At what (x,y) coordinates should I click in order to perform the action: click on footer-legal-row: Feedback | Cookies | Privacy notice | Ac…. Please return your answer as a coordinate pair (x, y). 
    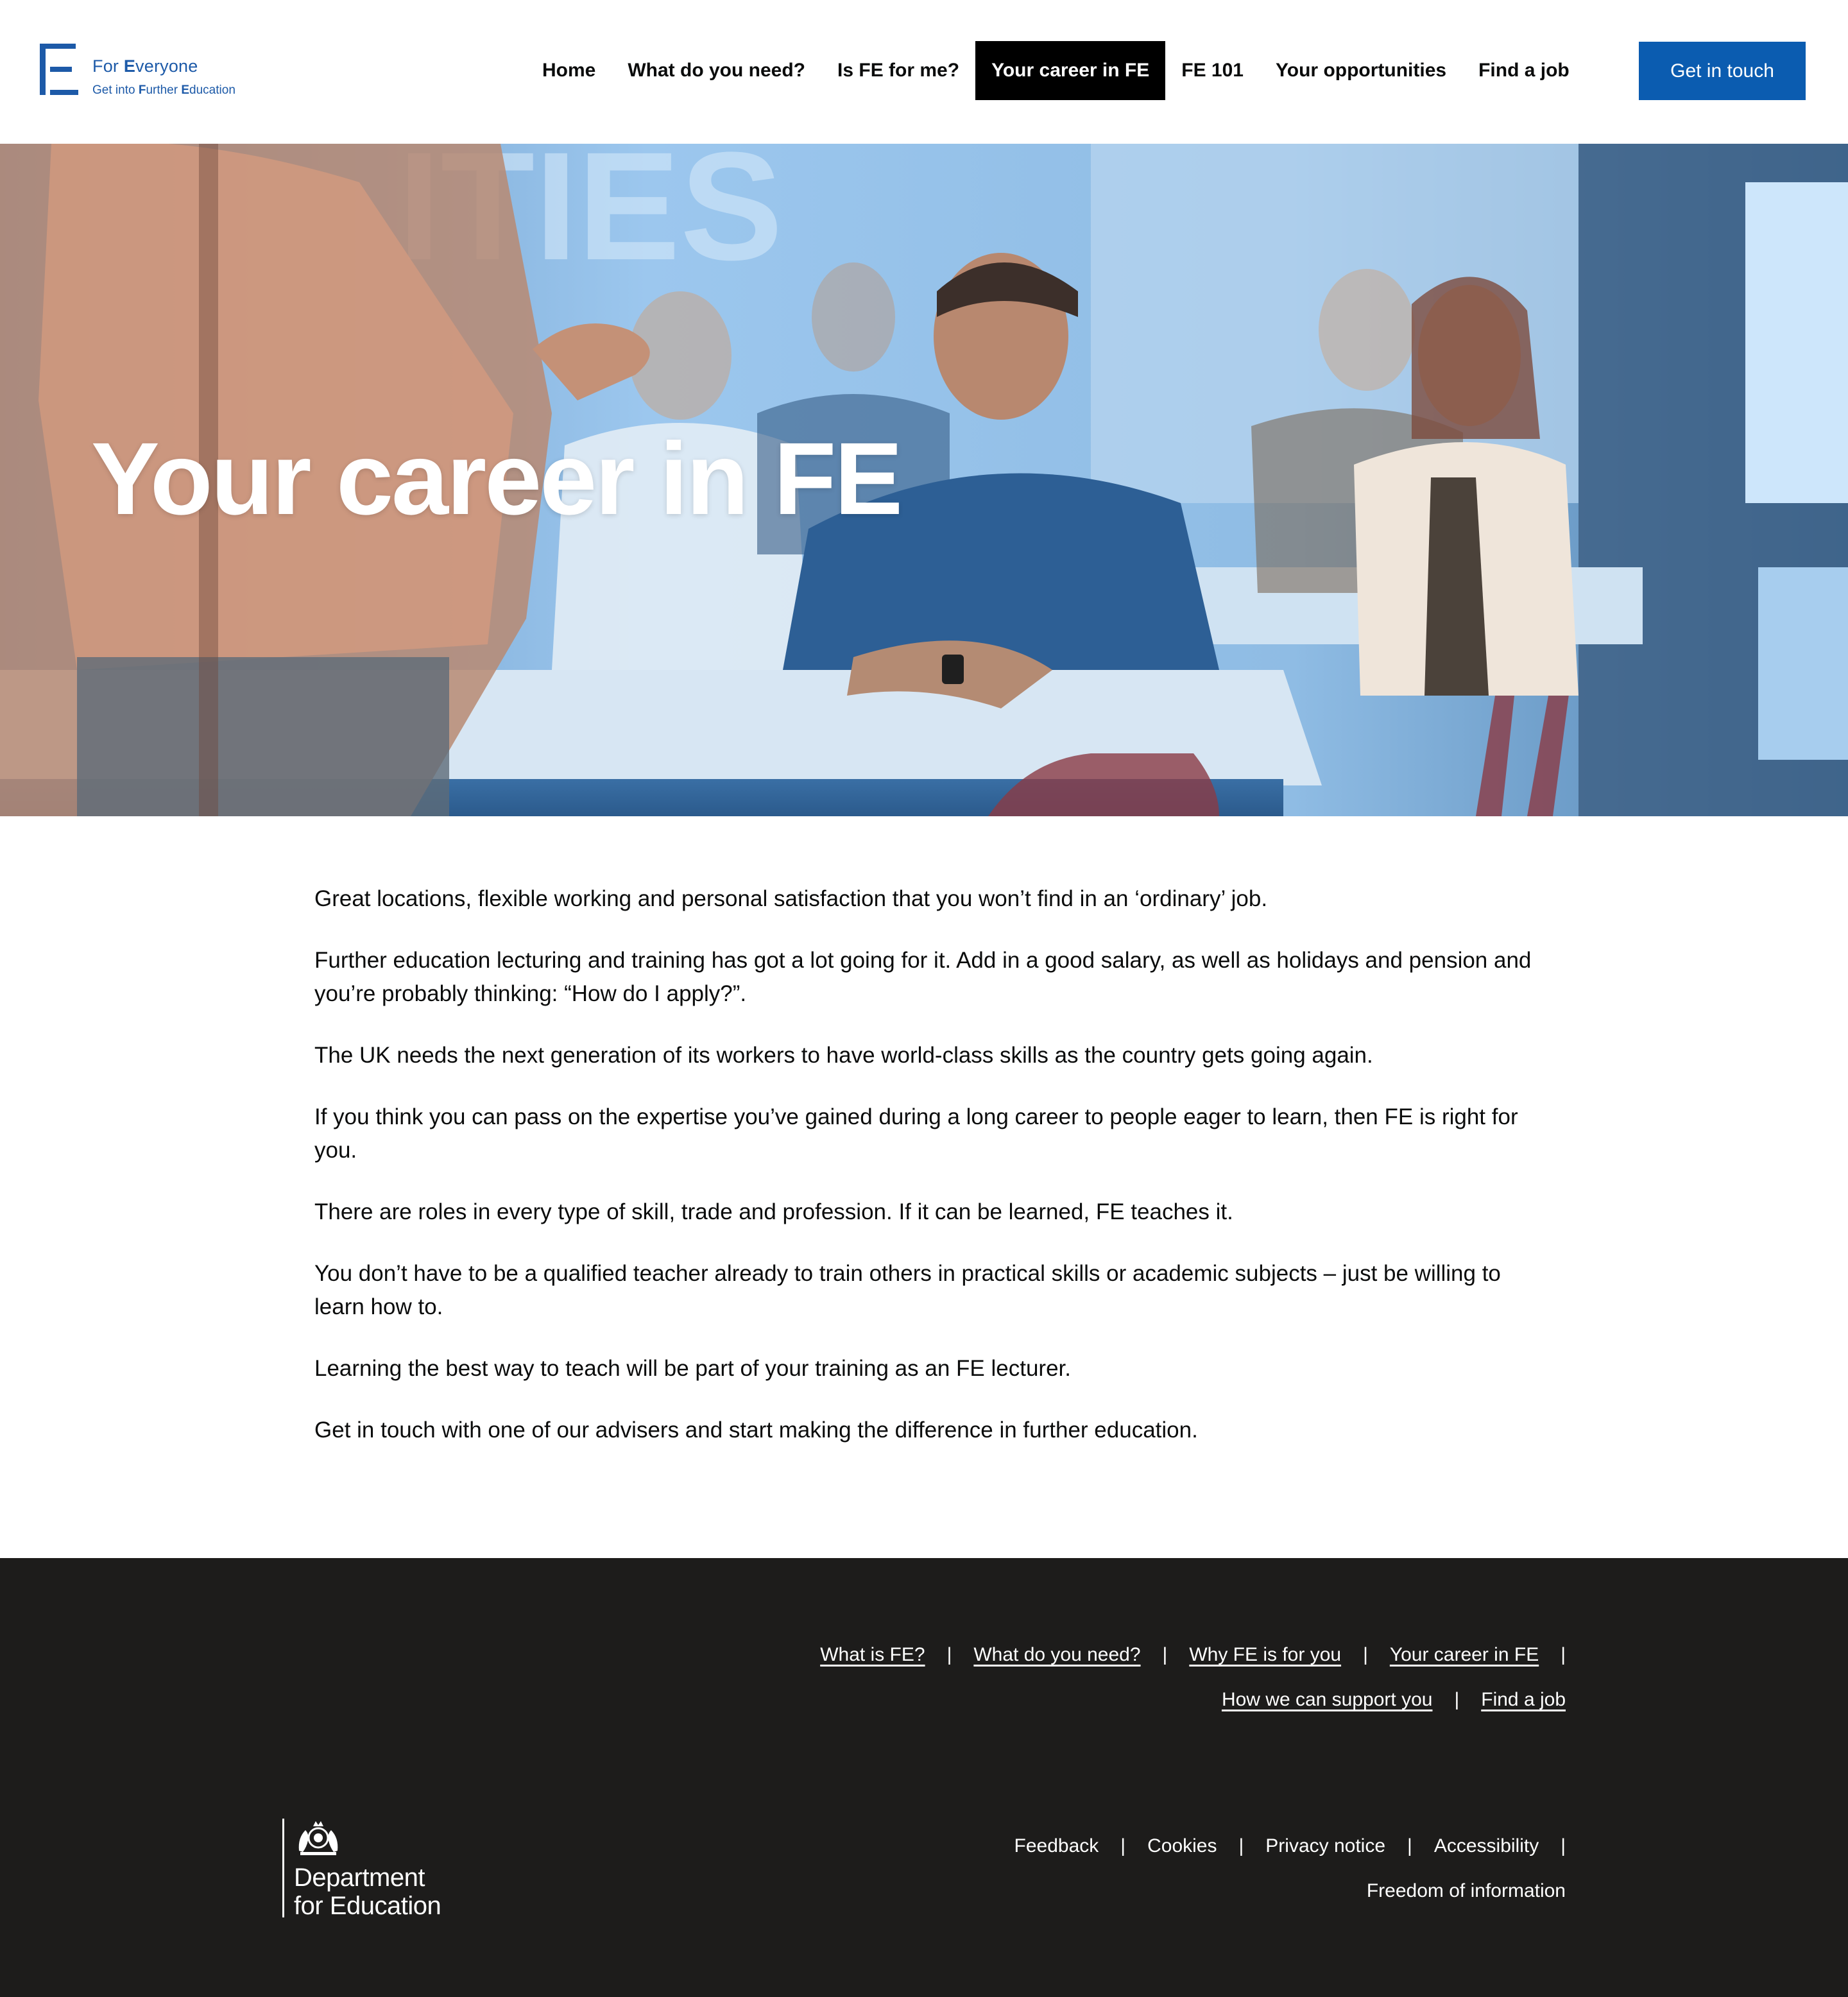
    Looking at the image, I should click on (1116, 1846).